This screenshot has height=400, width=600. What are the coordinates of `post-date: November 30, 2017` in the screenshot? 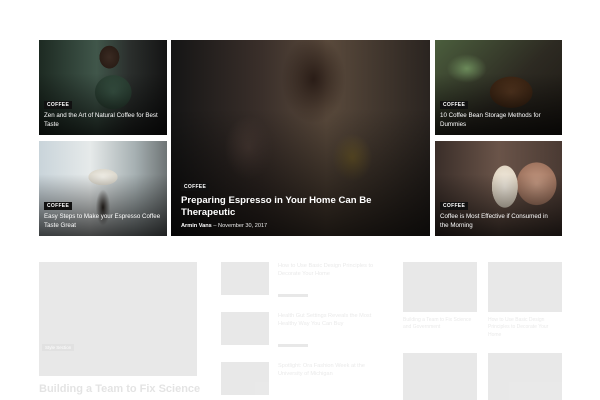 It's located at (243, 226).